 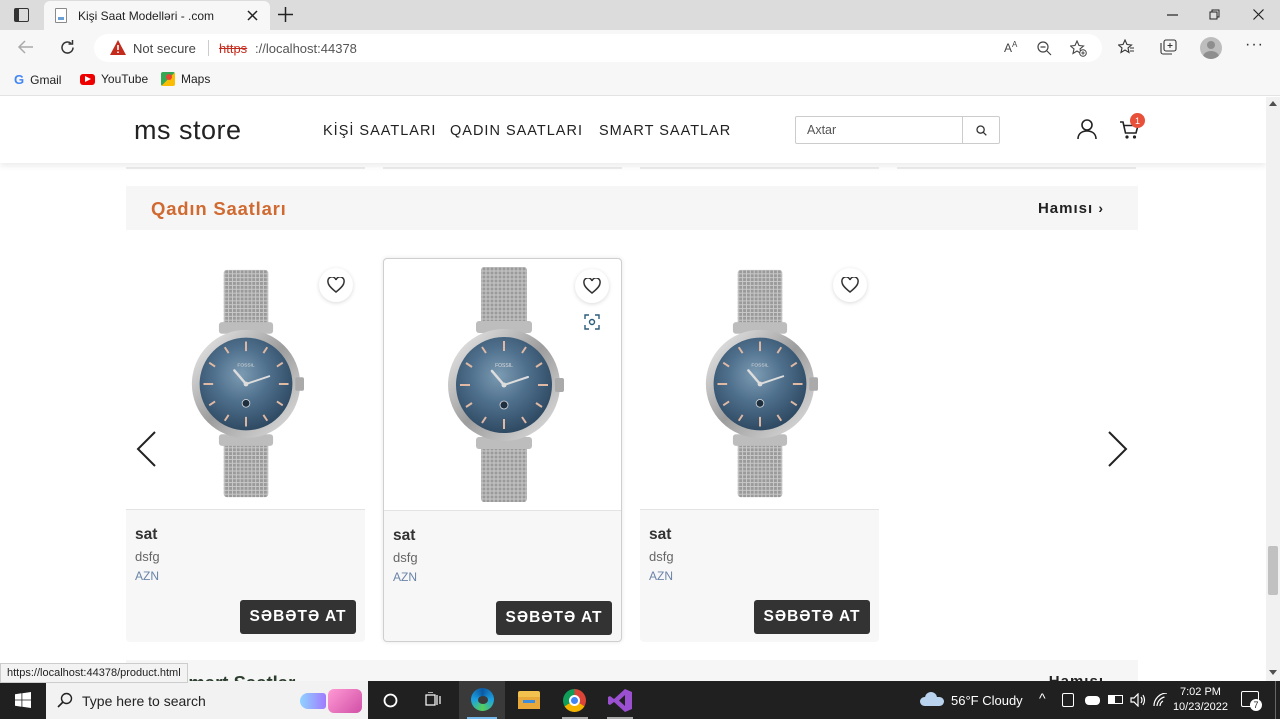 I want to click on chevron-right-icon: ›, so click(x=1101, y=208).